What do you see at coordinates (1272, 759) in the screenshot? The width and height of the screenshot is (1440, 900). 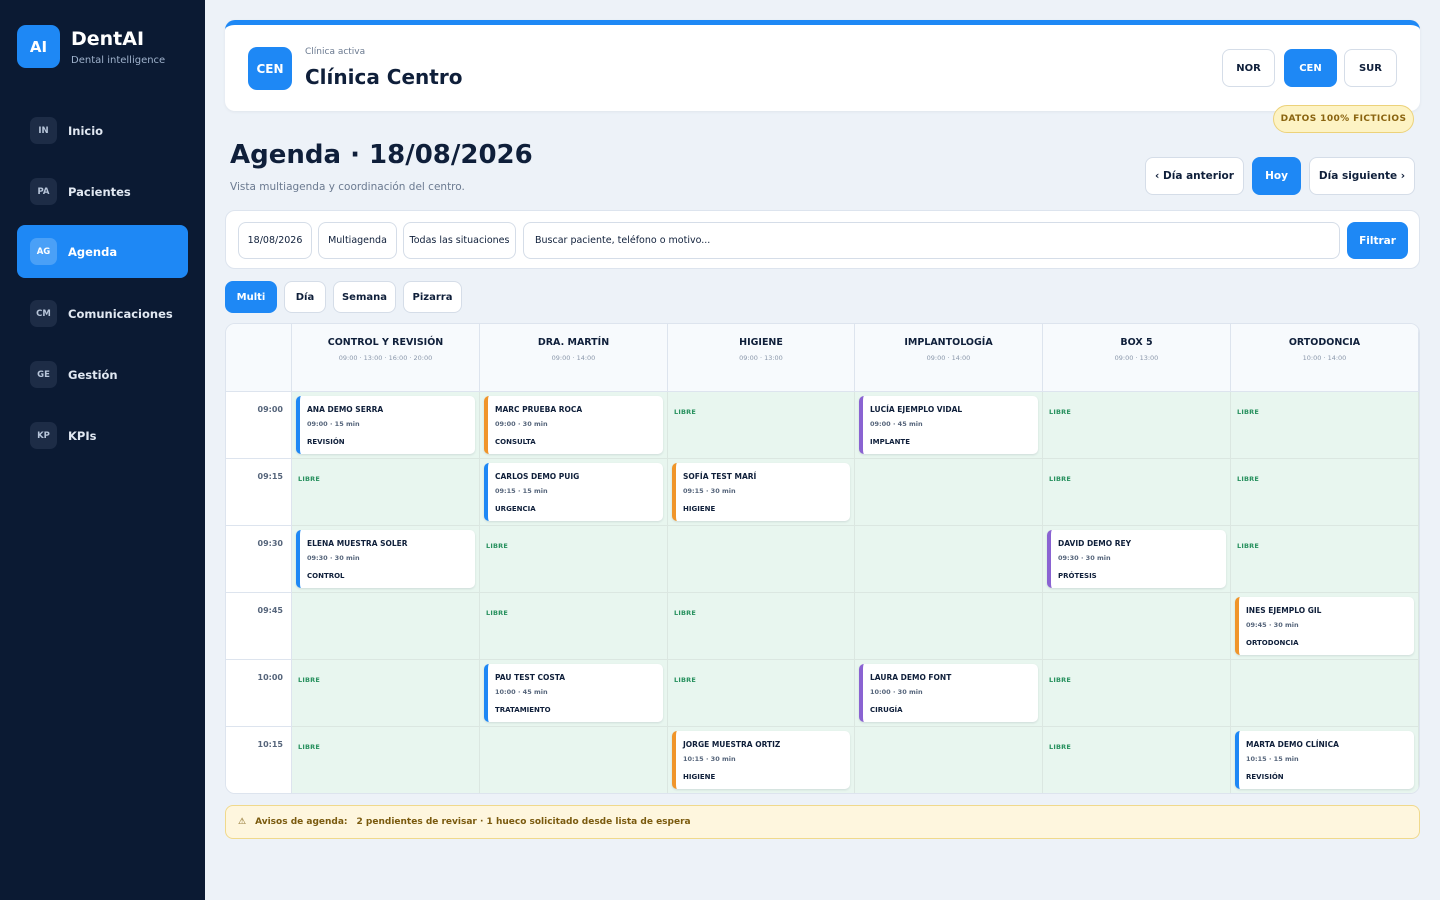 I see `appointment-time: 10:15 · 15 min` at bounding box center [1272, 759].